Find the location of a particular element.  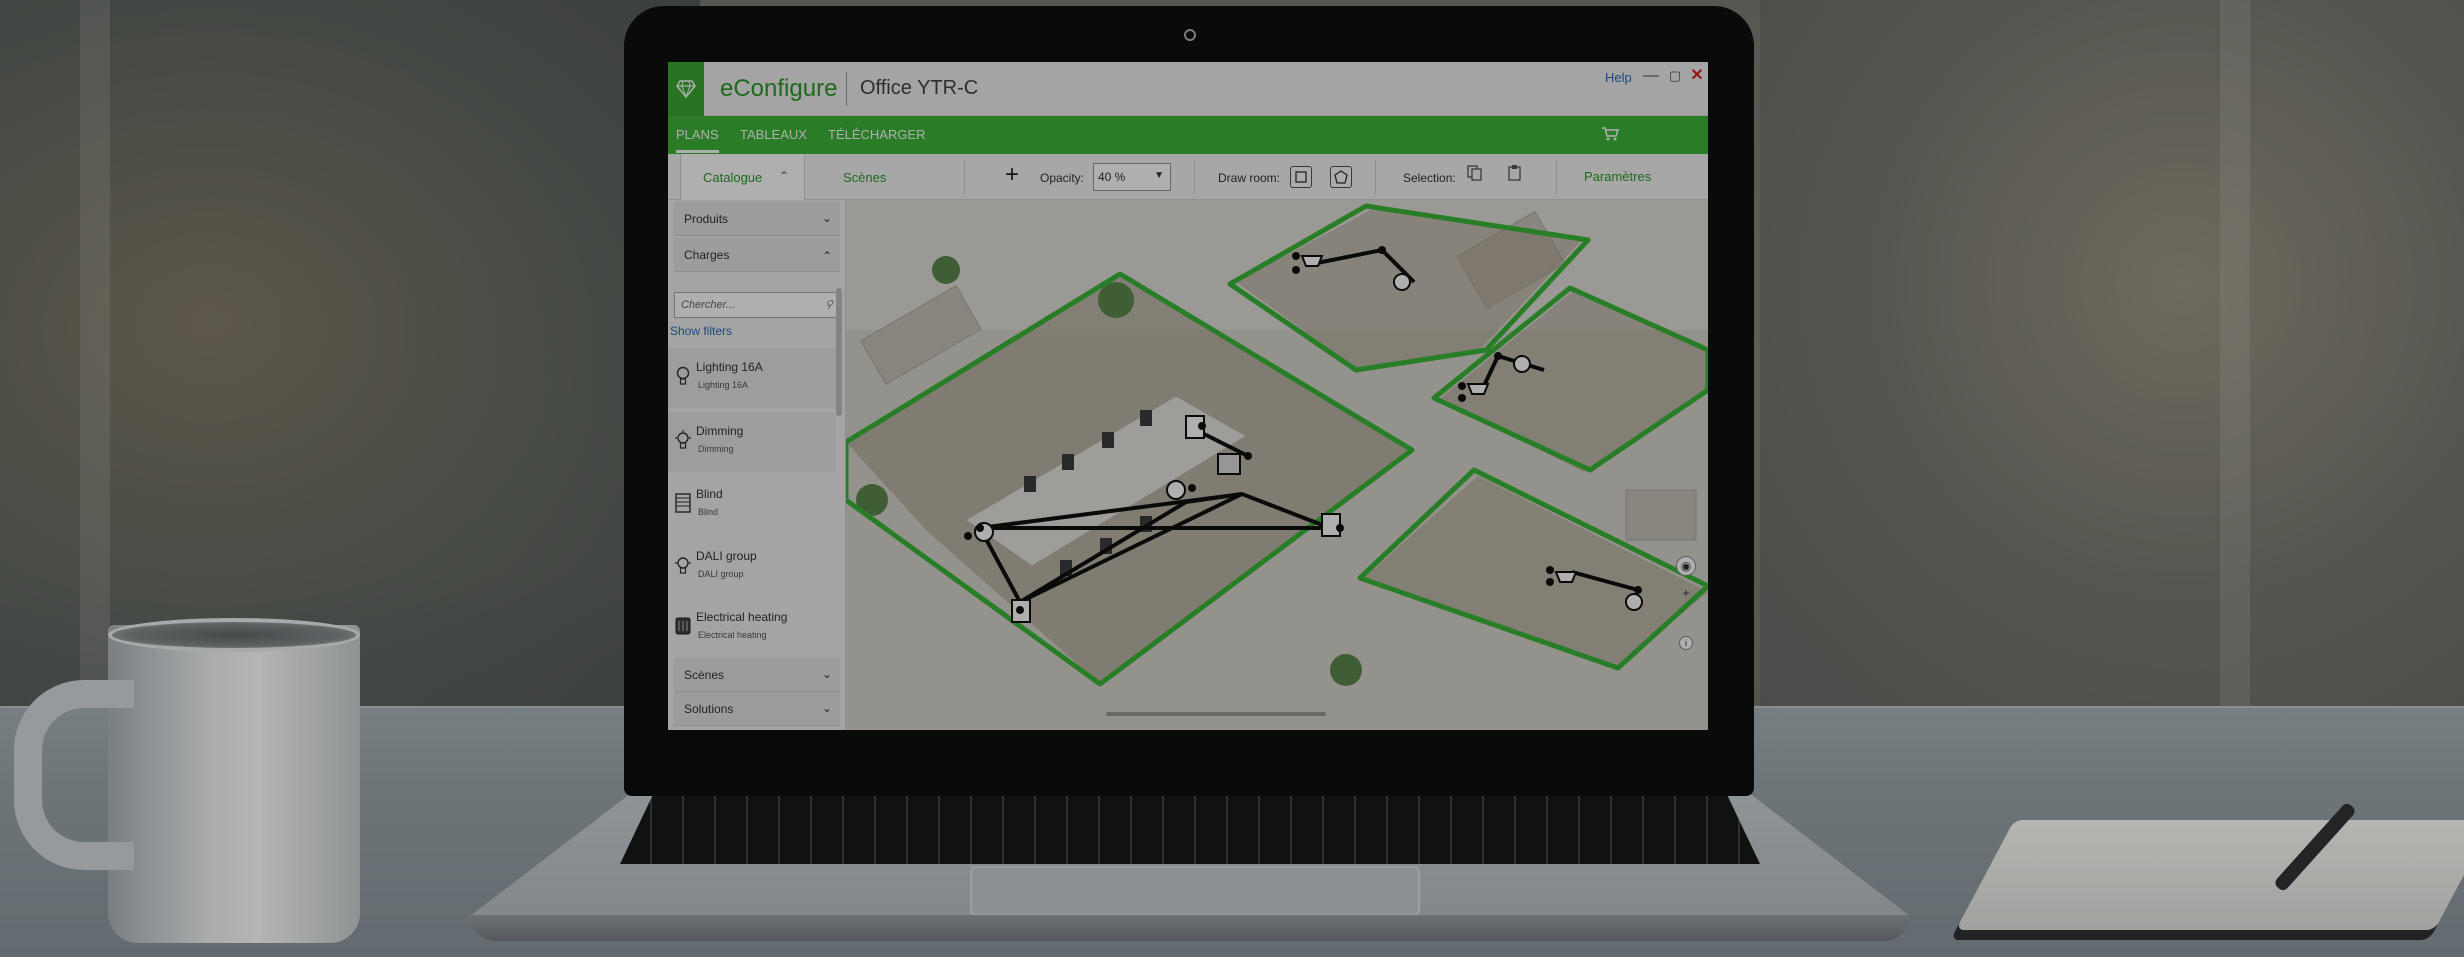

help-link: Help is located at coordinates (1618, 77).